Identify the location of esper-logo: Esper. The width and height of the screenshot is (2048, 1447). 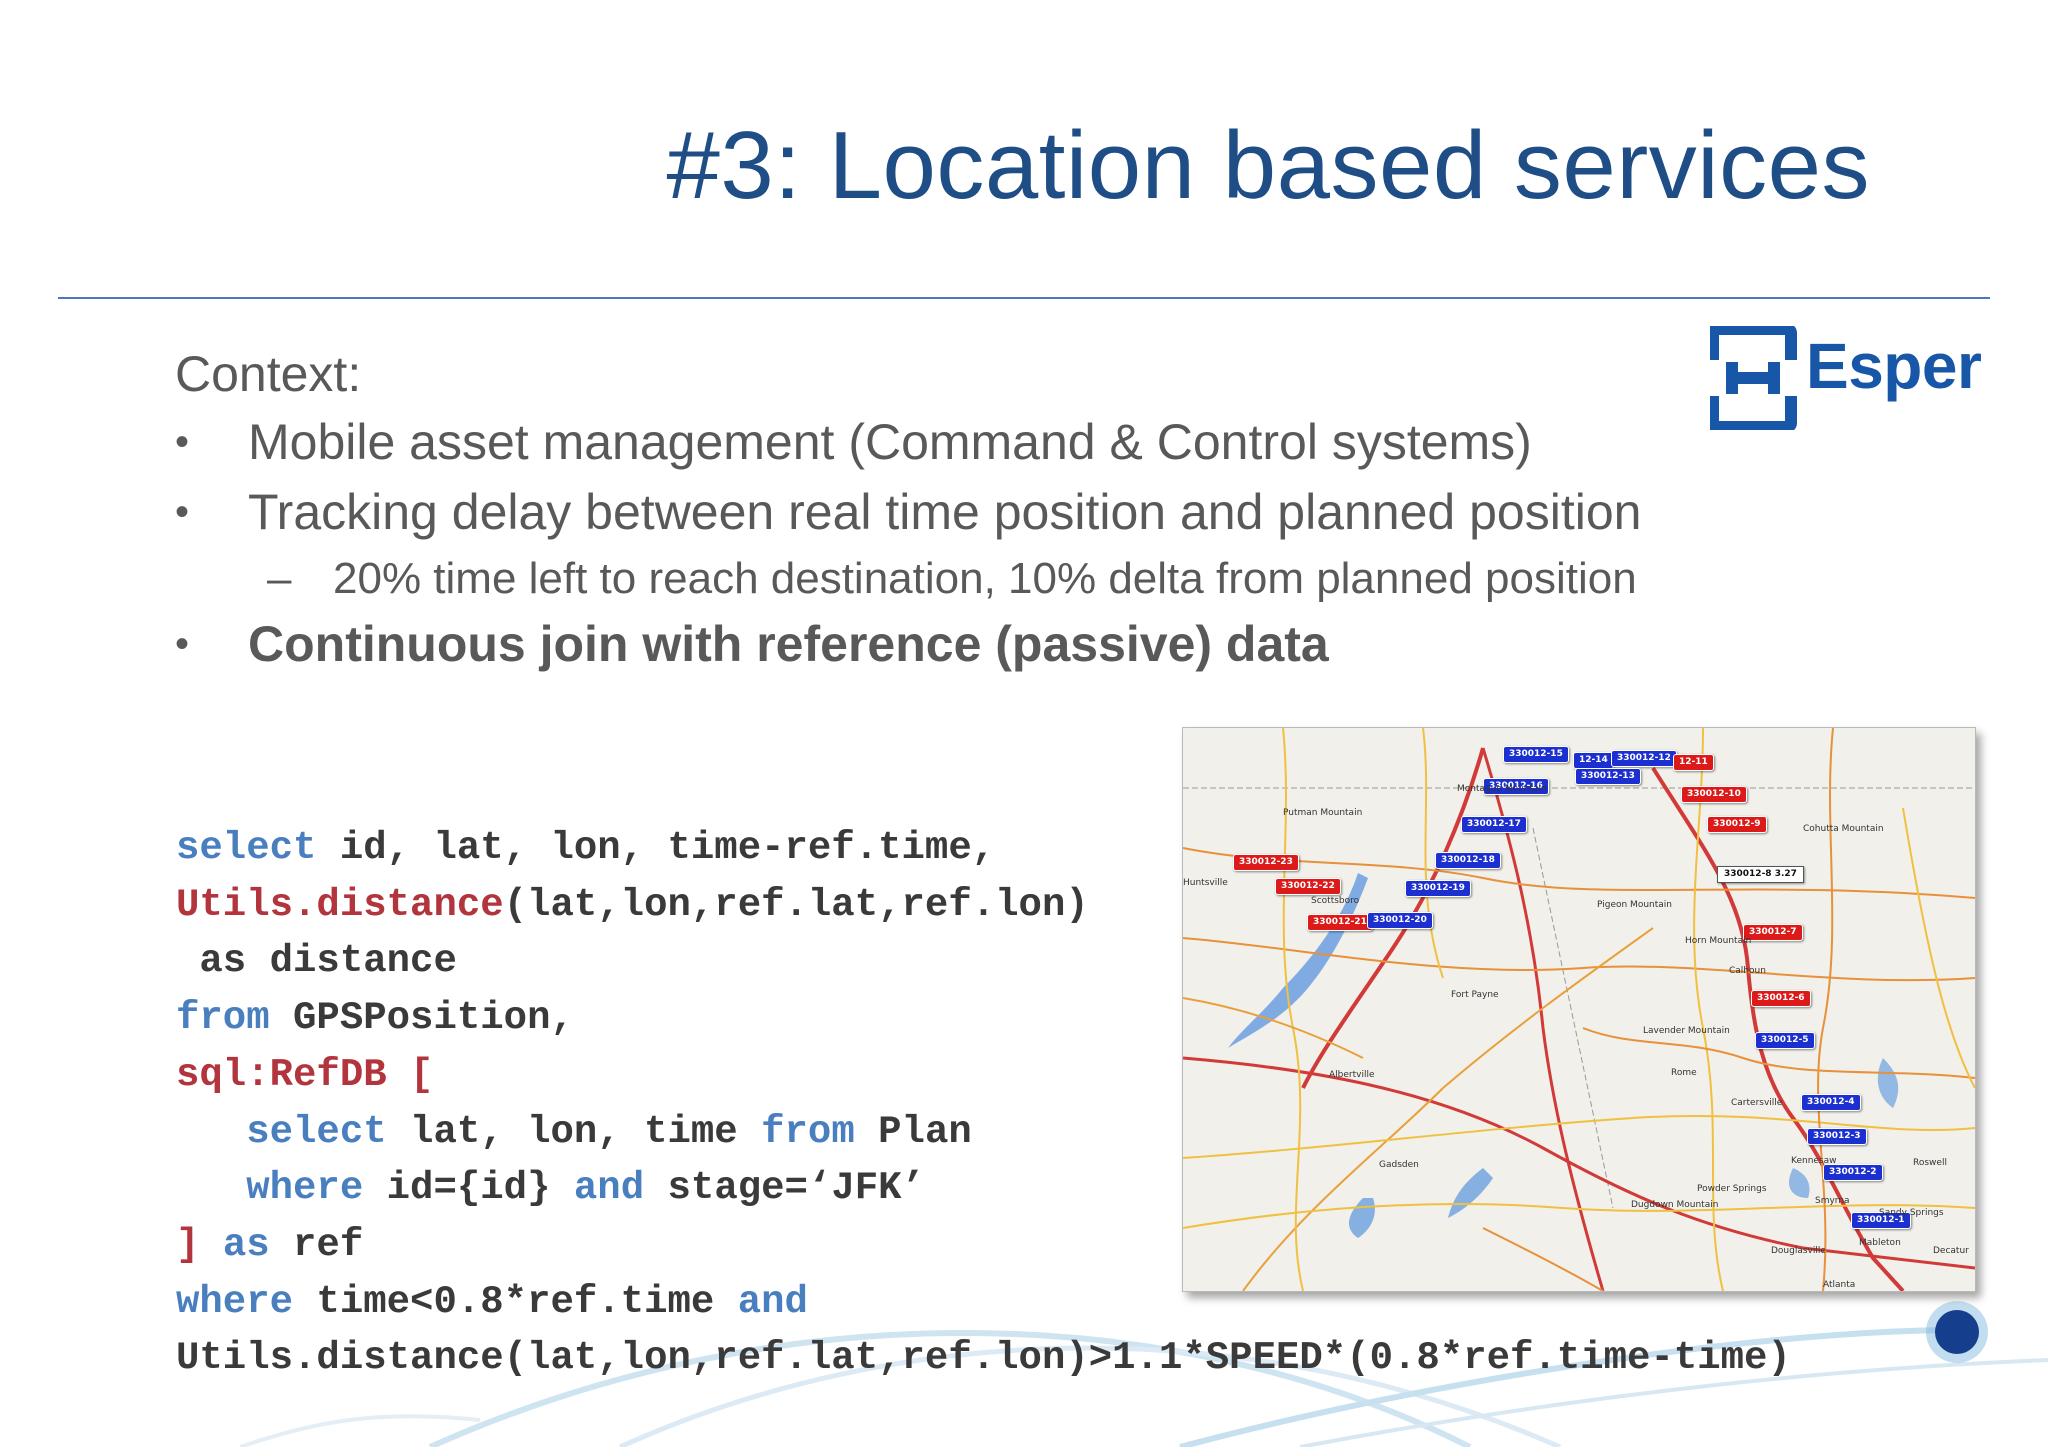
(1844, 378).